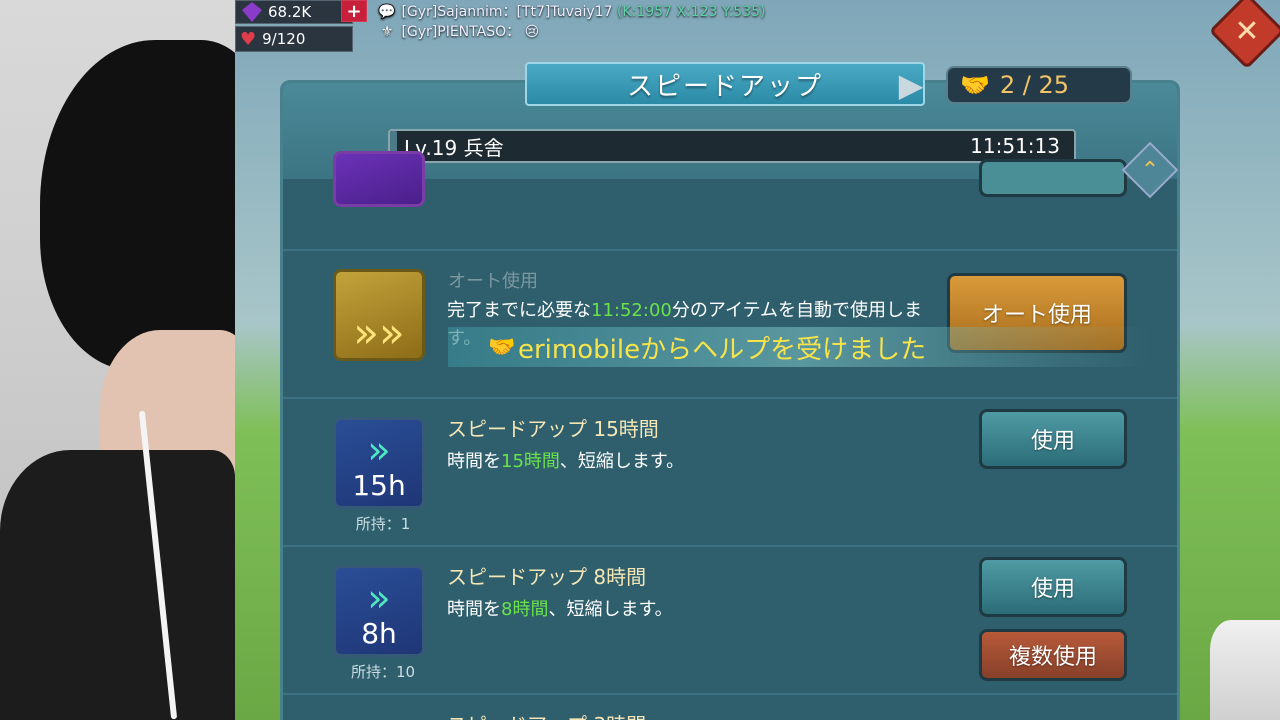  Describe the element at coordinates (379, 332) in the screenshot. I see `arrows-icon: »»` at that location.